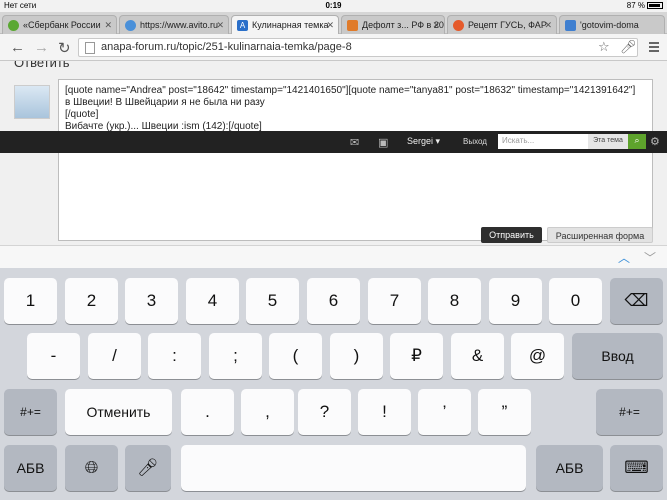 Image resolution: width=667 pixels, height=500 pixels. I want to click on key-colon: :, so click(174, 356).